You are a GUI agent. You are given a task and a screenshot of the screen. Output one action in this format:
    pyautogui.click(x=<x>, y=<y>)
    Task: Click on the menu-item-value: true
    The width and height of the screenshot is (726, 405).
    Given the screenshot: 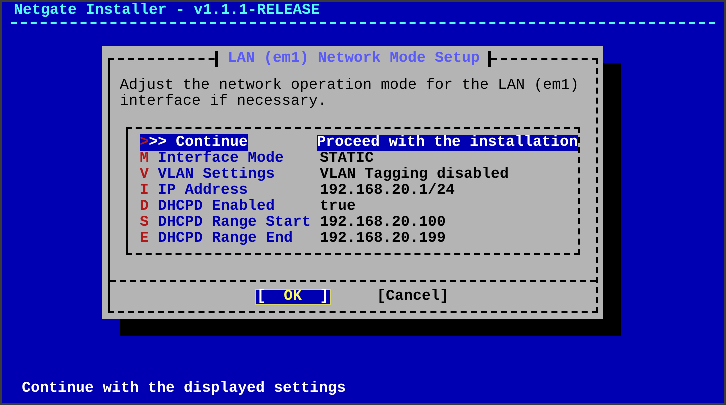 What is the action you would take?
    pyautogui.click(x=338, y=207)
    